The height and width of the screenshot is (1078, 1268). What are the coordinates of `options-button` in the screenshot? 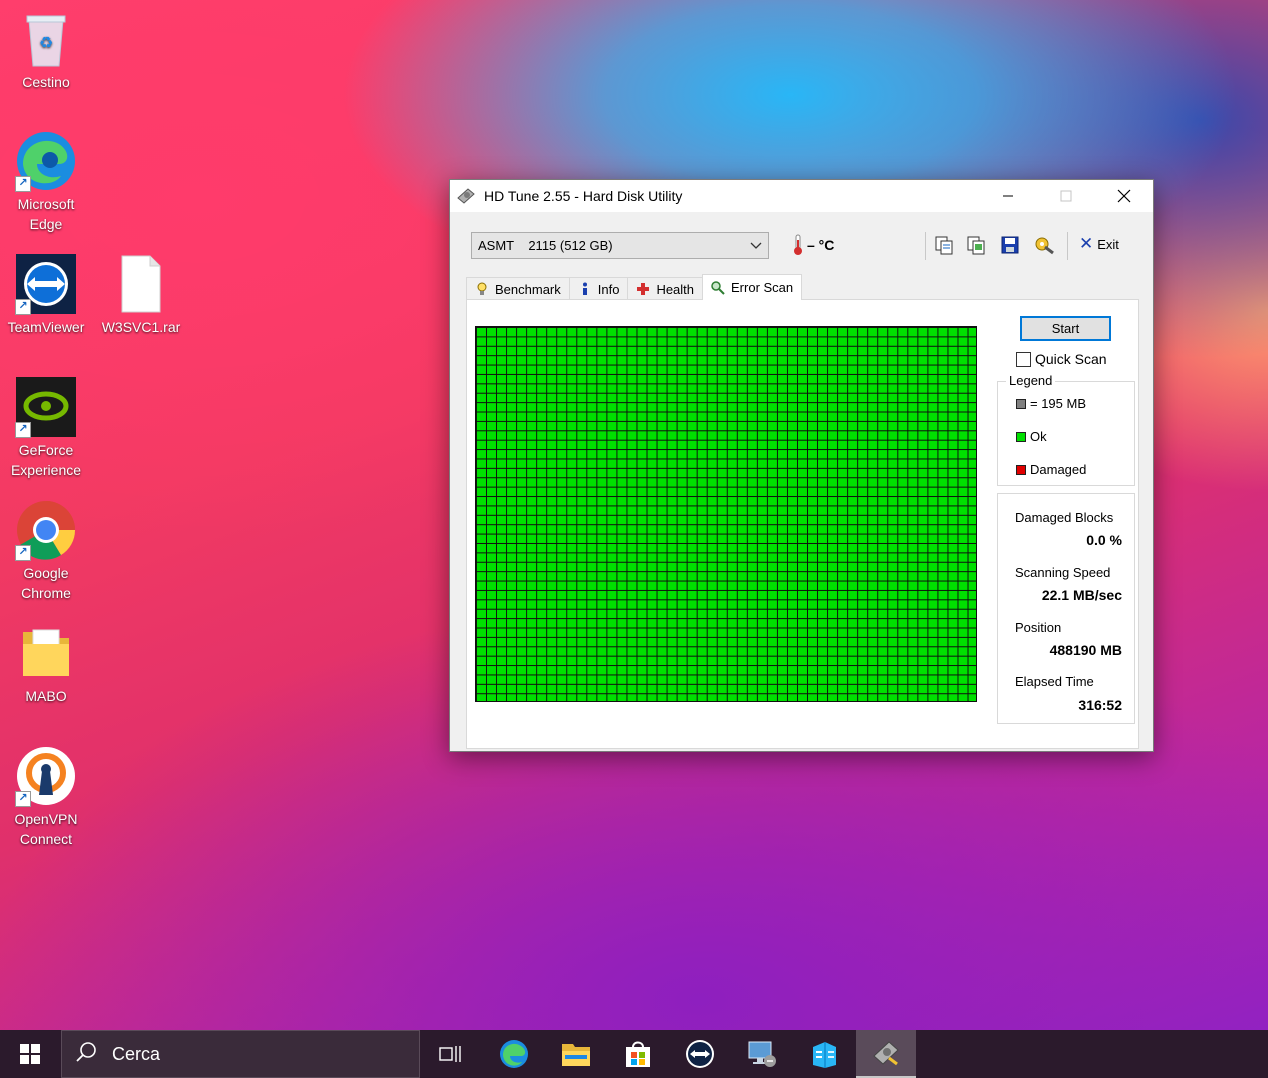 It's located at (1044, 245).